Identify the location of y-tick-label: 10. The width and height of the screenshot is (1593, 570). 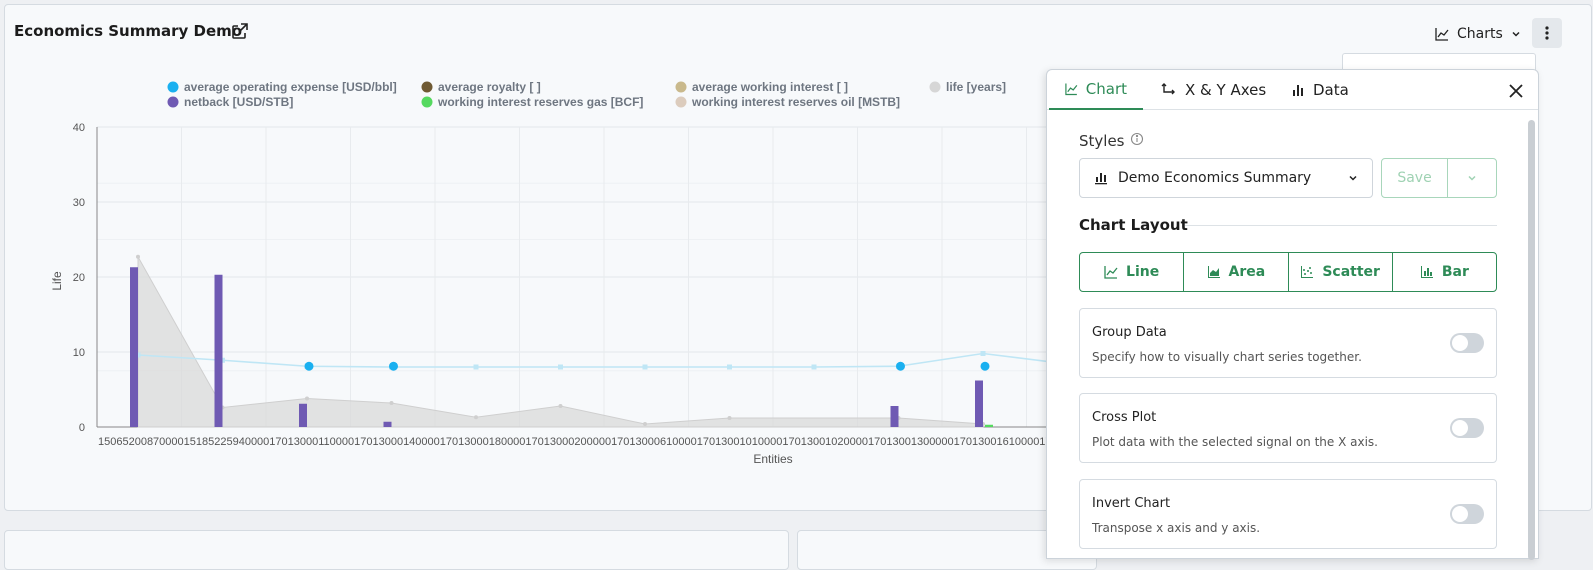
(79, 353).